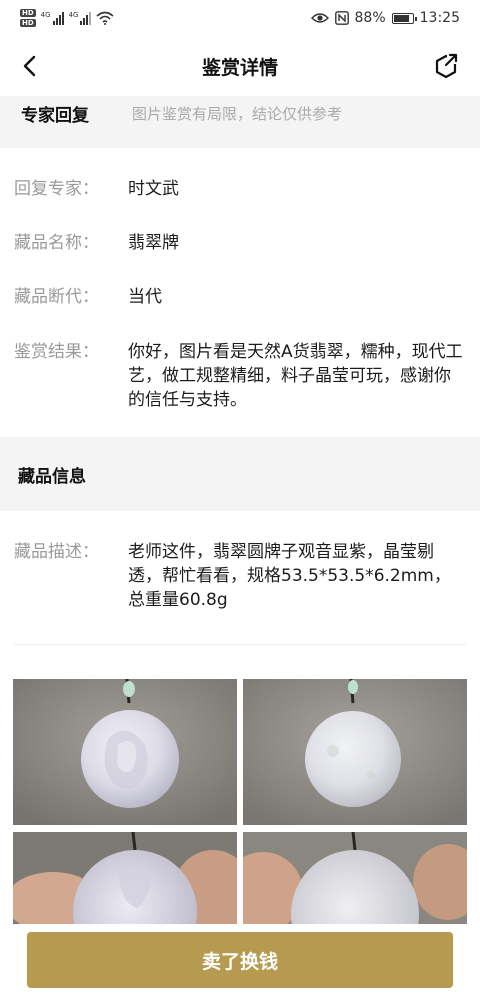  I want to click on field-label: 藏品描述：, so click(56, 552).